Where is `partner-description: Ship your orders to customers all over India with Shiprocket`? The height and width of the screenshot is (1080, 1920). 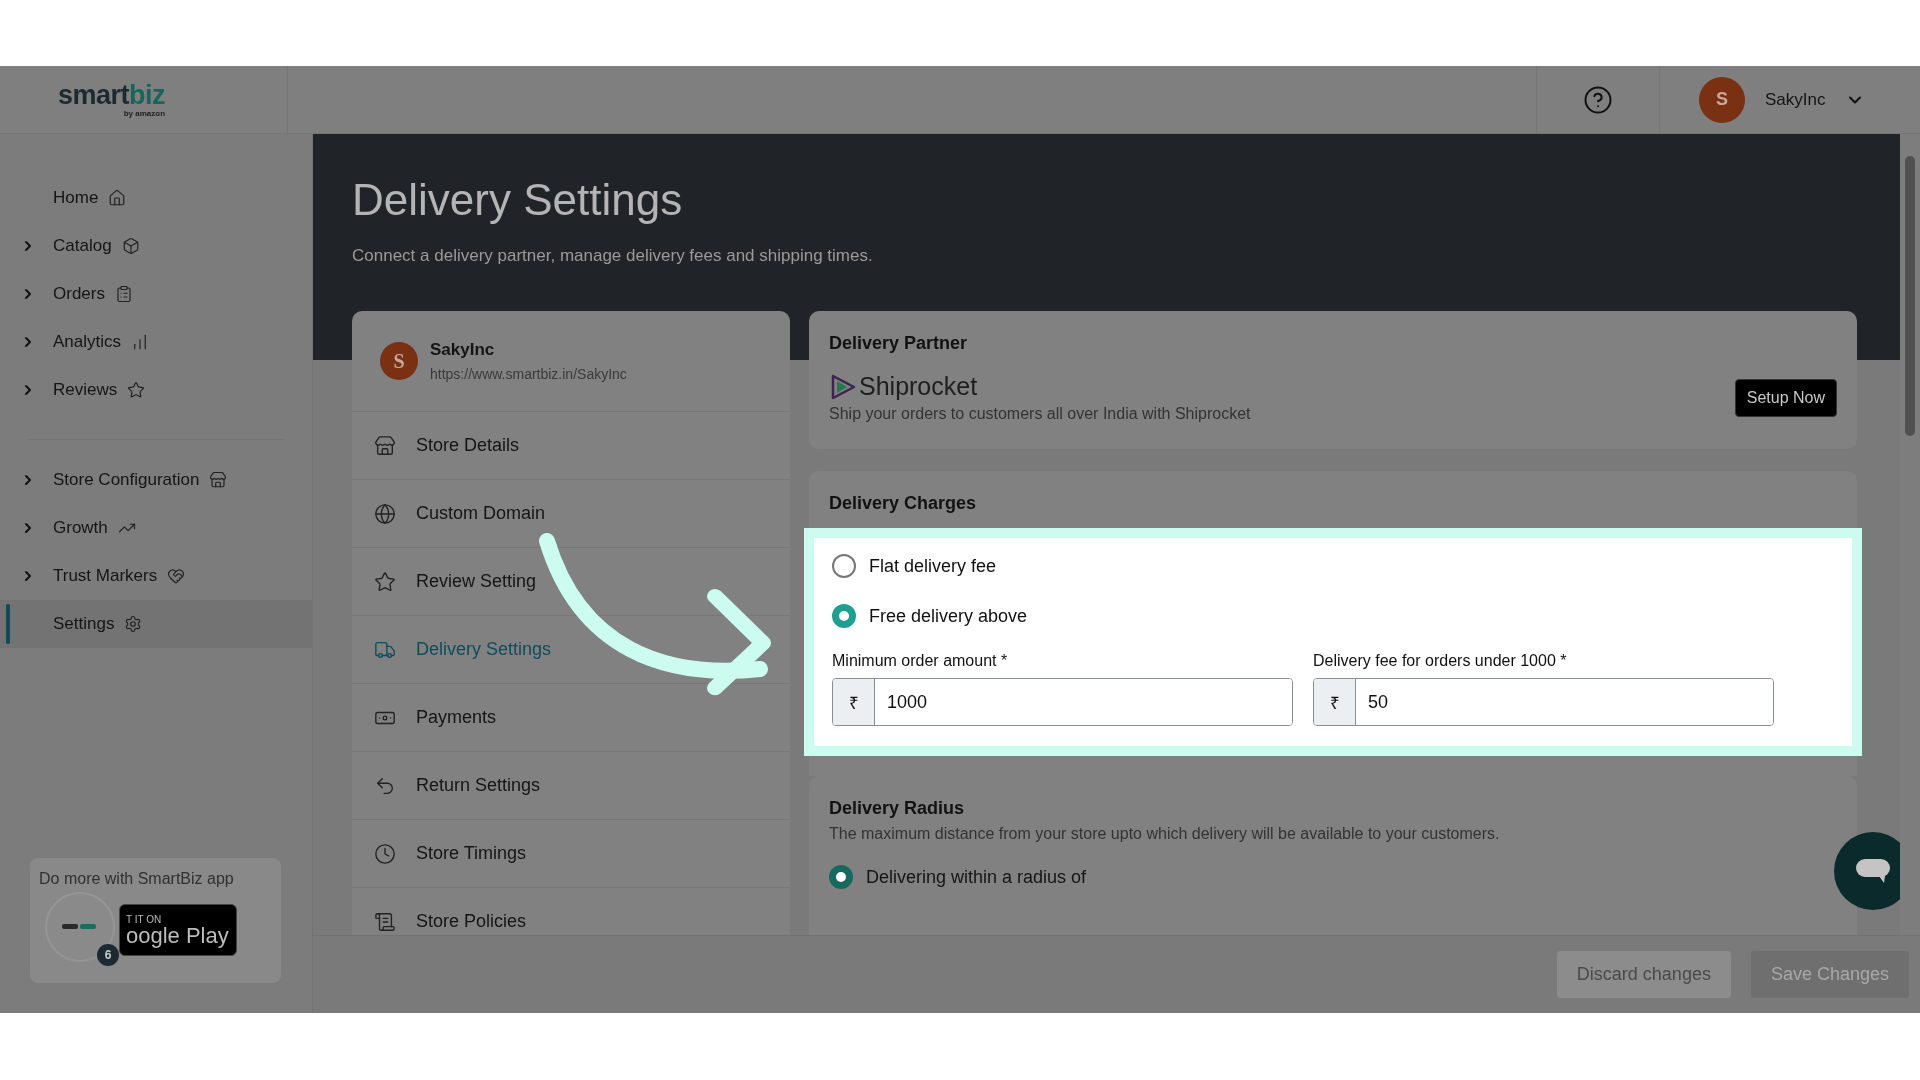
partner-description: Ship your orders to customers all over India with Shiprocket is located at coordinates (1040, 414).